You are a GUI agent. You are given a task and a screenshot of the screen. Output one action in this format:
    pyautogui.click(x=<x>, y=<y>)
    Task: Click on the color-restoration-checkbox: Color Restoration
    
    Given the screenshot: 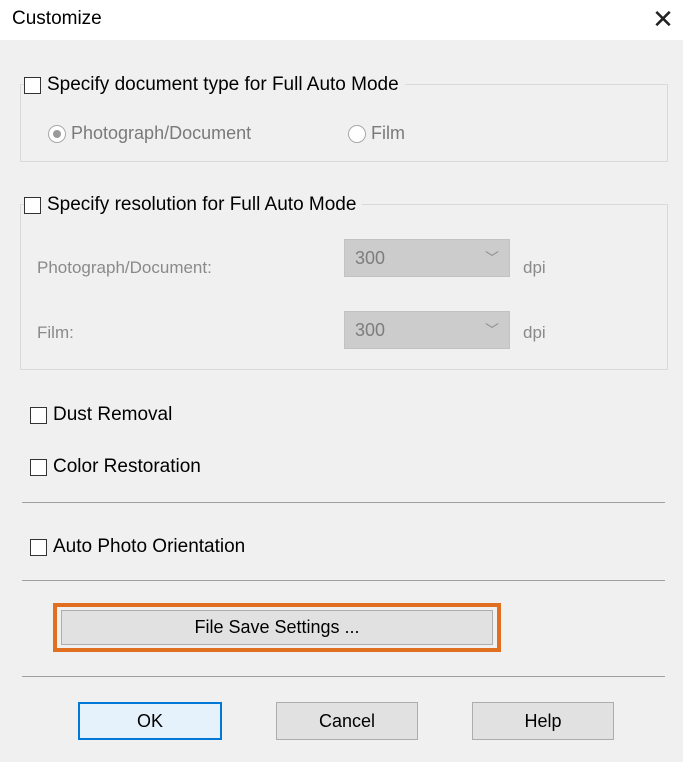 What is the action you would take?
    pyautogui.click(x=115, y=467)
    